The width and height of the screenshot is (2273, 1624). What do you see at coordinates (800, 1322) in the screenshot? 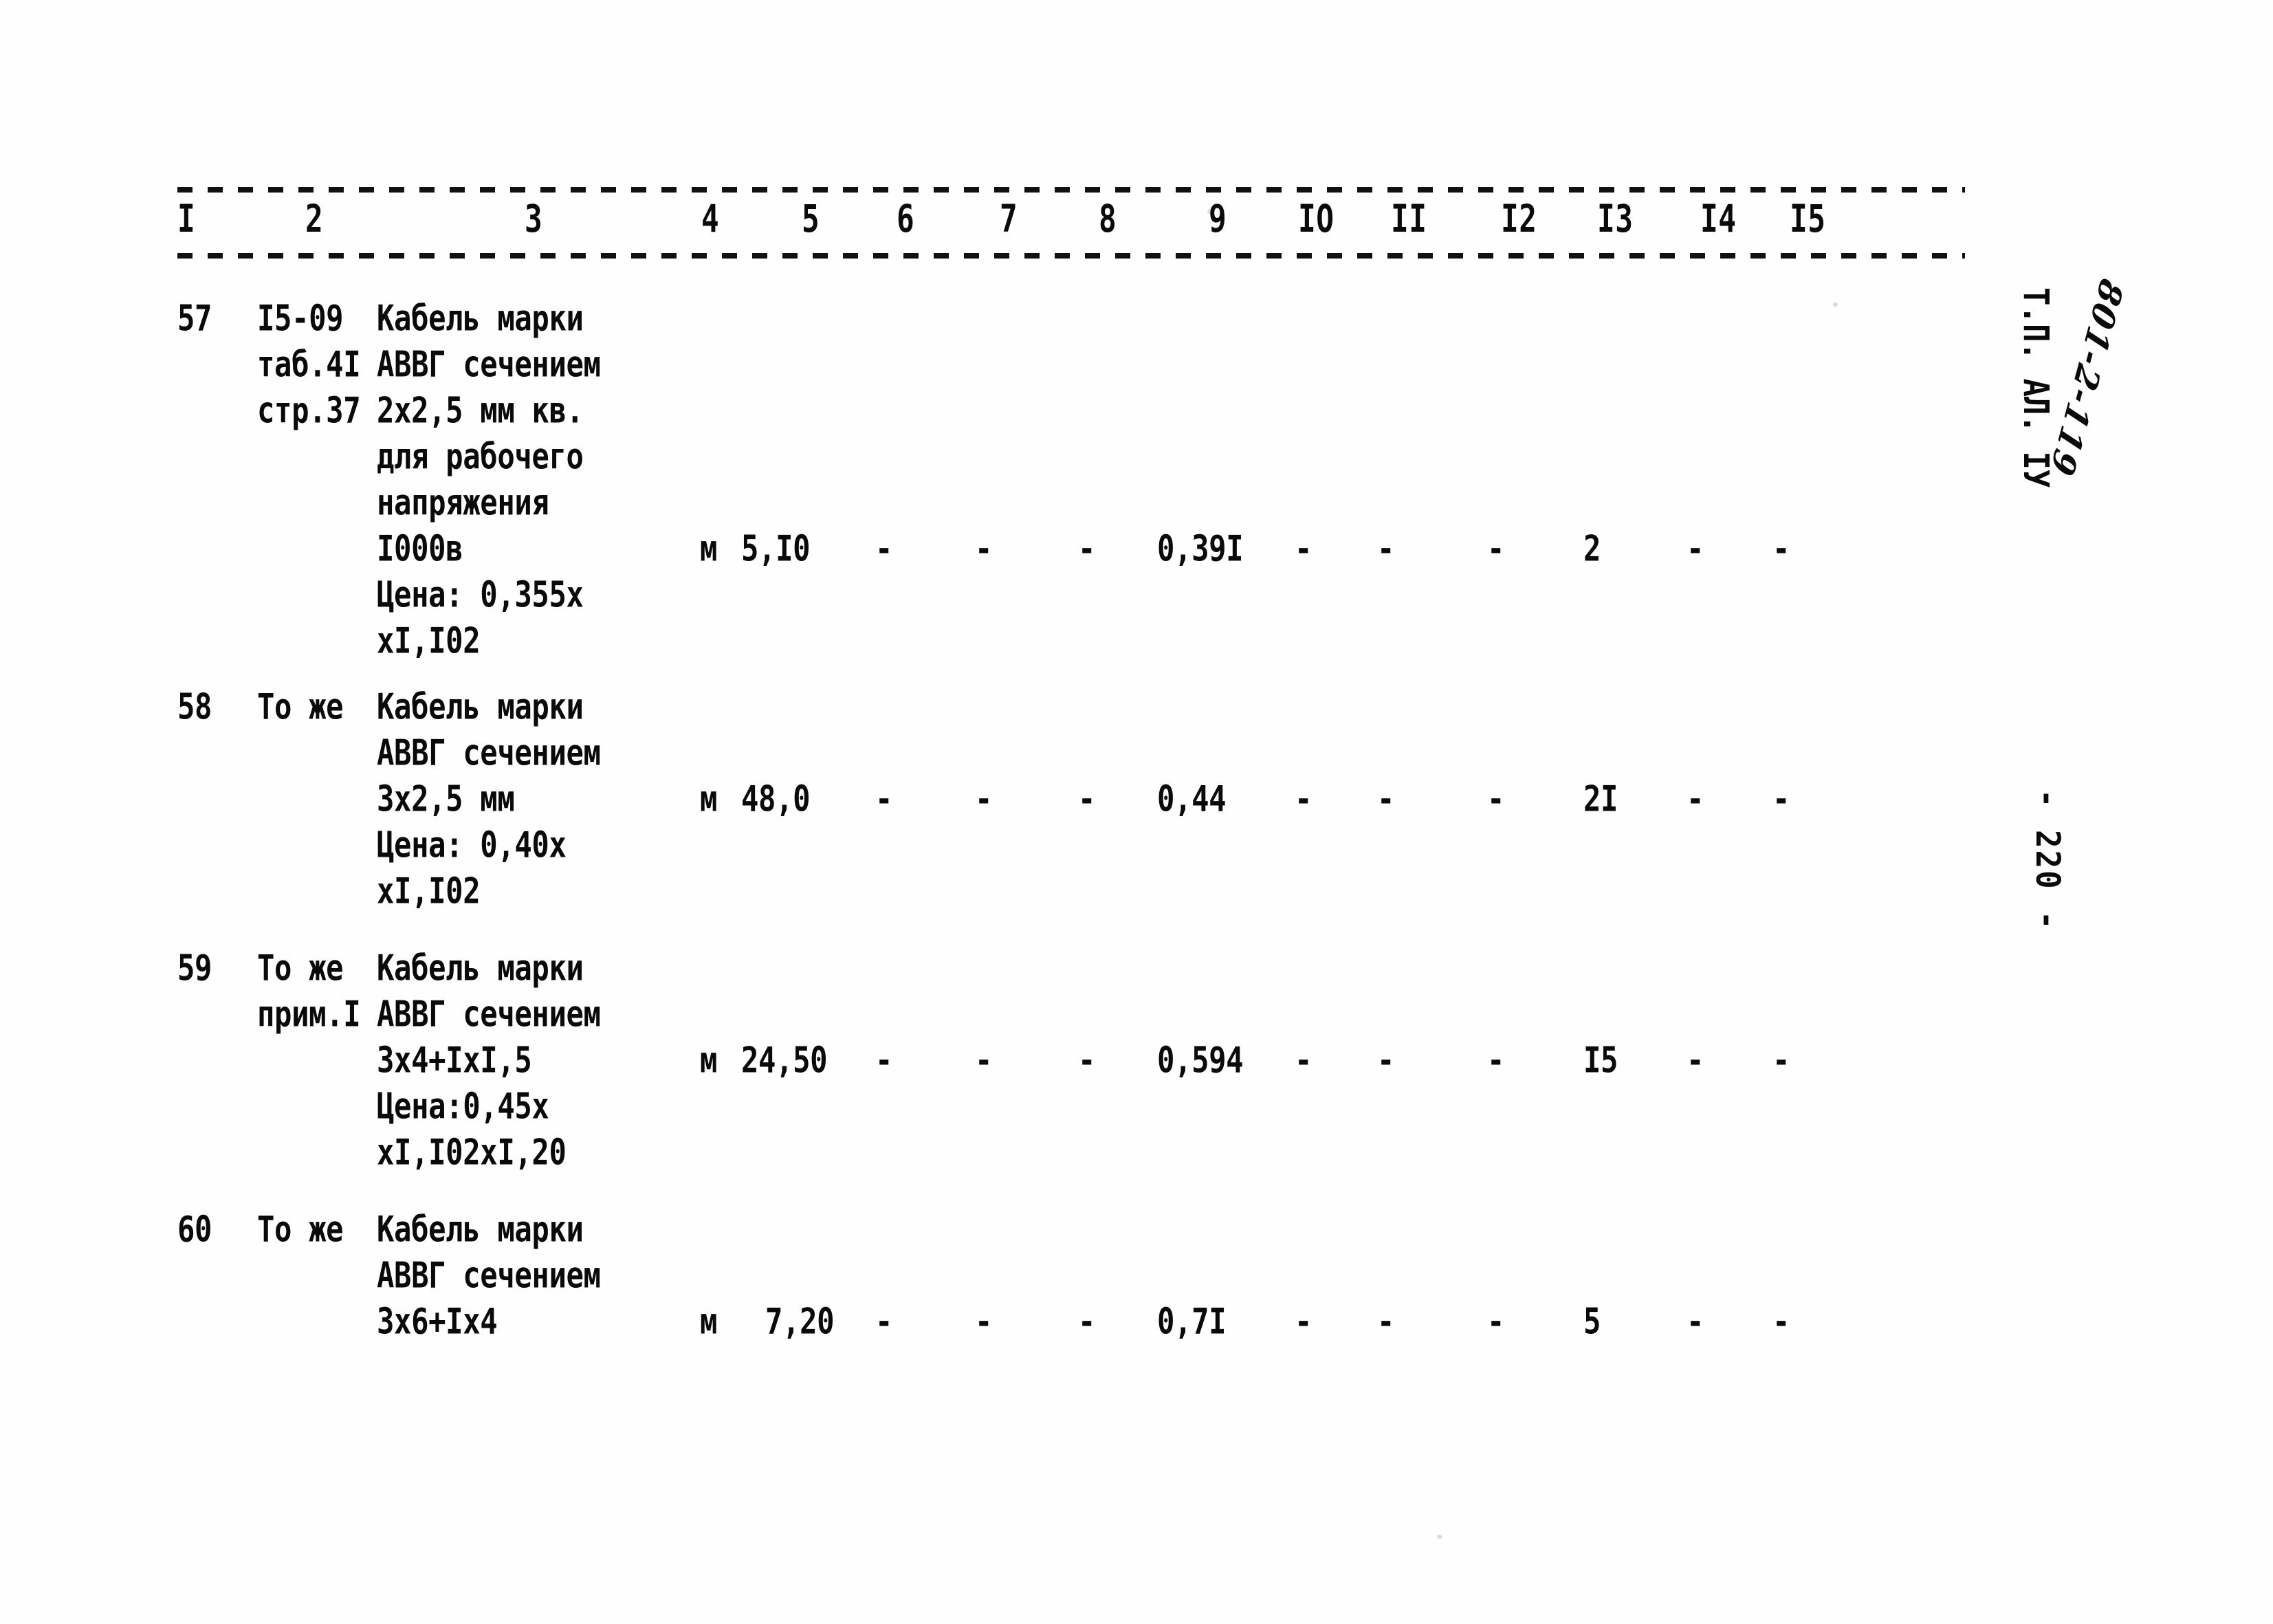
I see `cell-col-5: 7,20` at bounding box center [800, 1322].